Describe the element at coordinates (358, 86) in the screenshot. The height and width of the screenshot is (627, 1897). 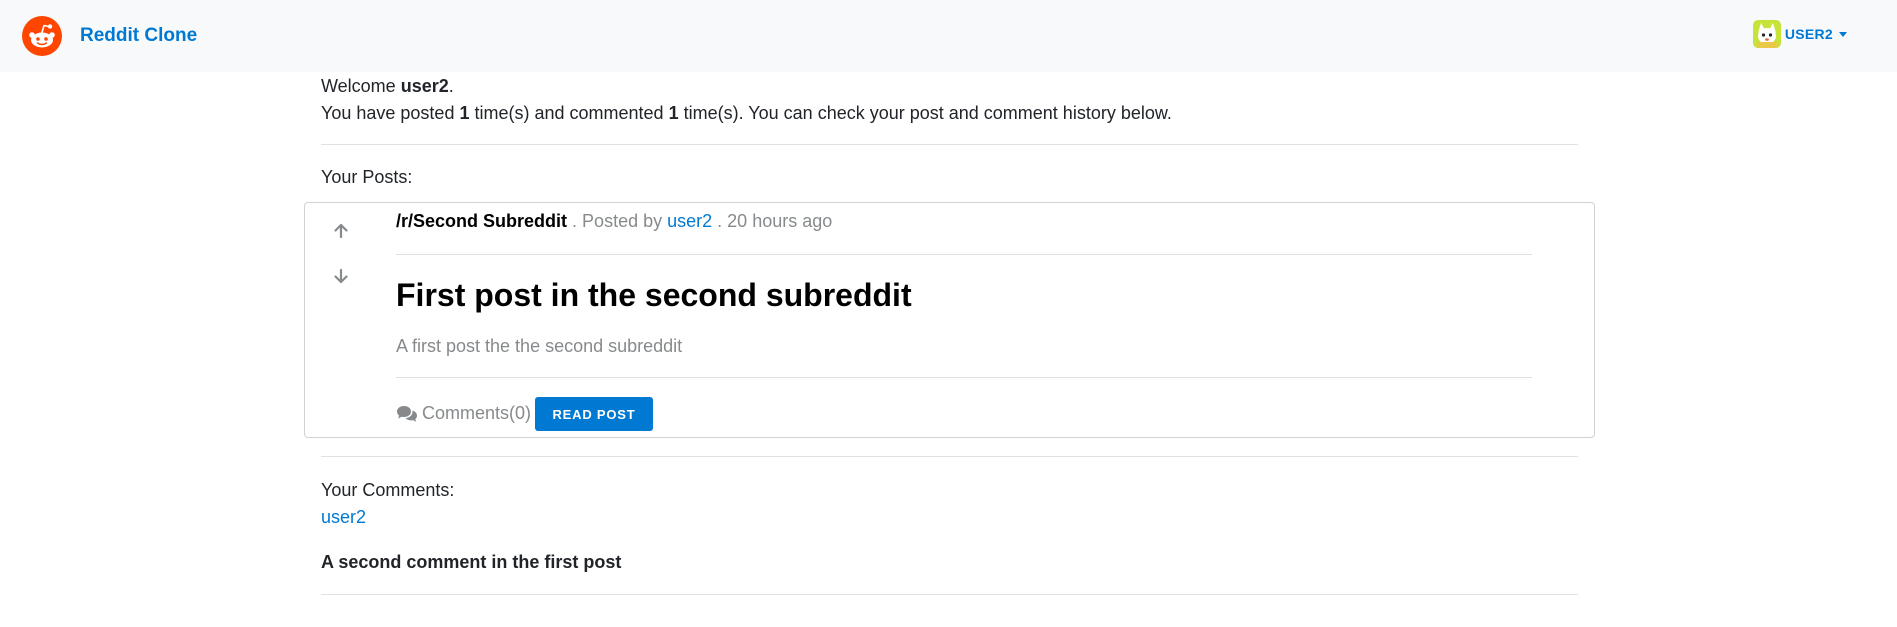
I see `welcome-greeting: Welcome` at that location.